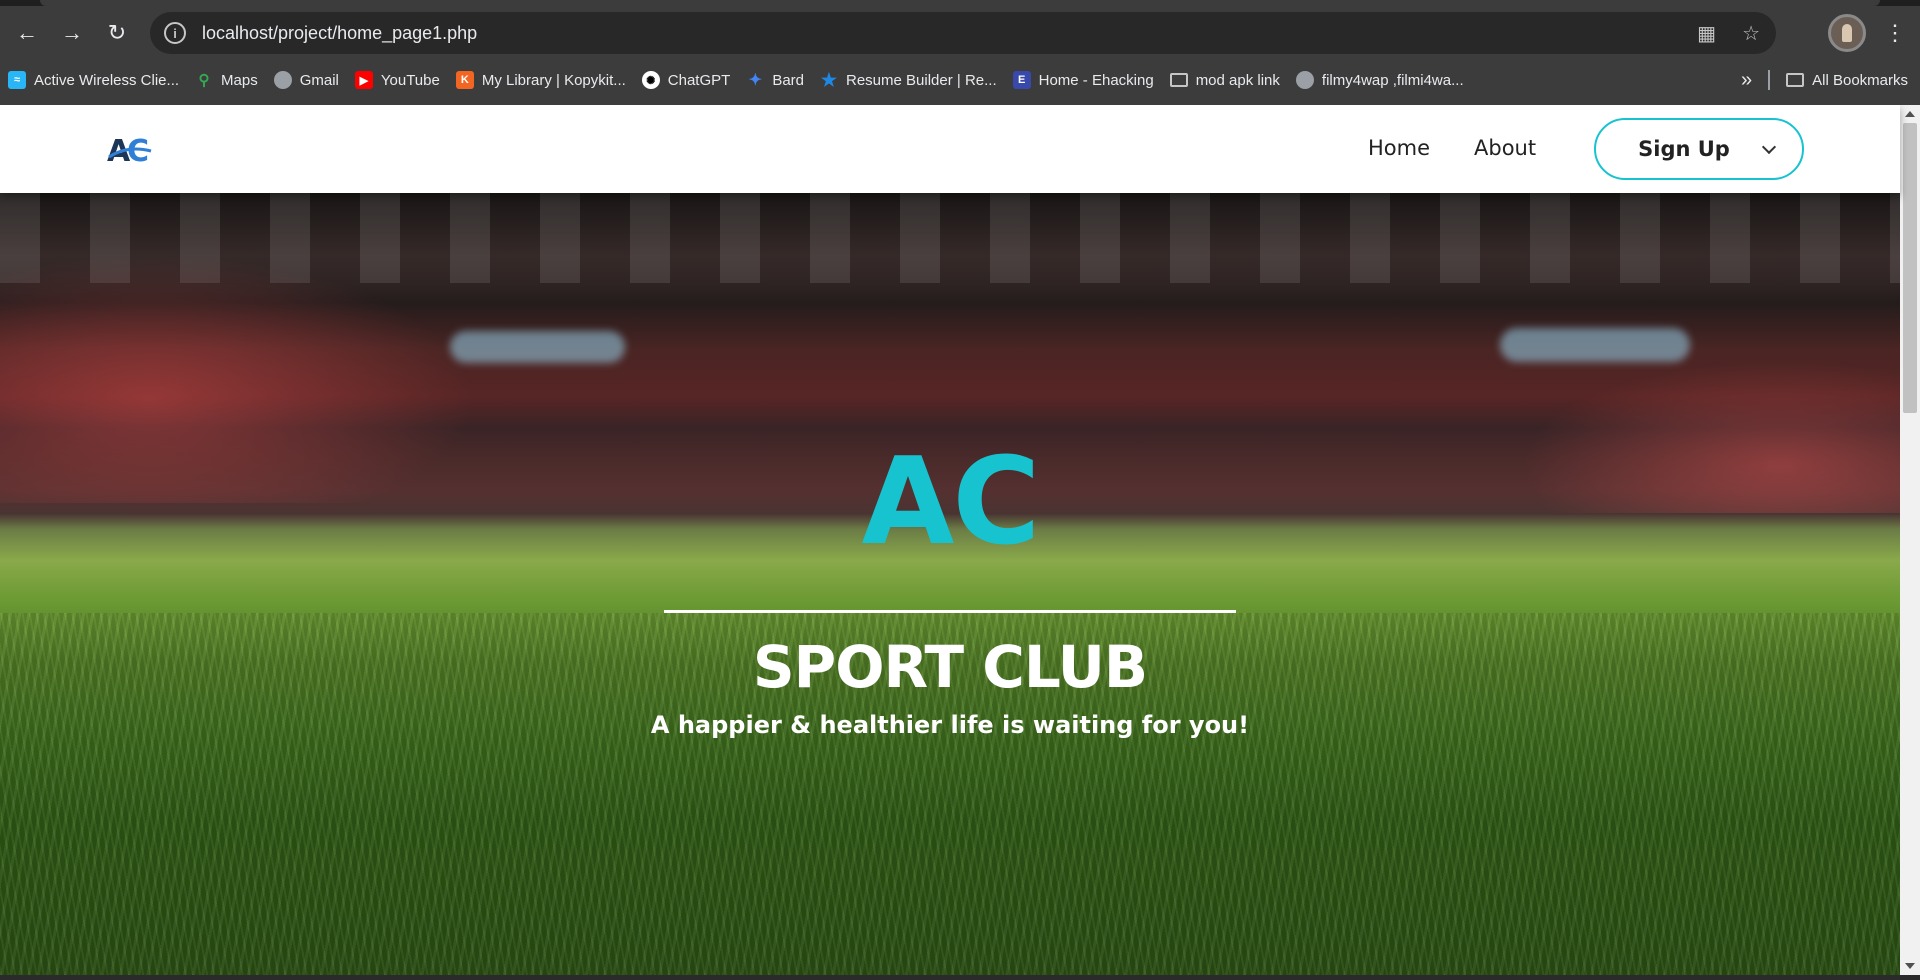 This screenshot has width=1920, height=980. Describe the element at coordinates (788, 80) in the screenshot. I see `bookmark-label: Bard` at that location.